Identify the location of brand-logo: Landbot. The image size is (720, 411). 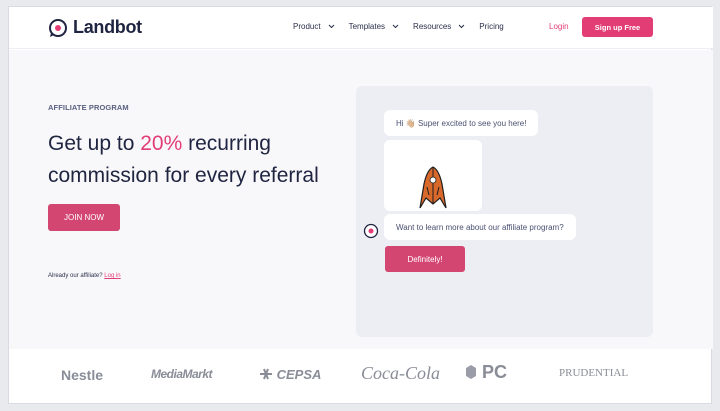
(95, 27).